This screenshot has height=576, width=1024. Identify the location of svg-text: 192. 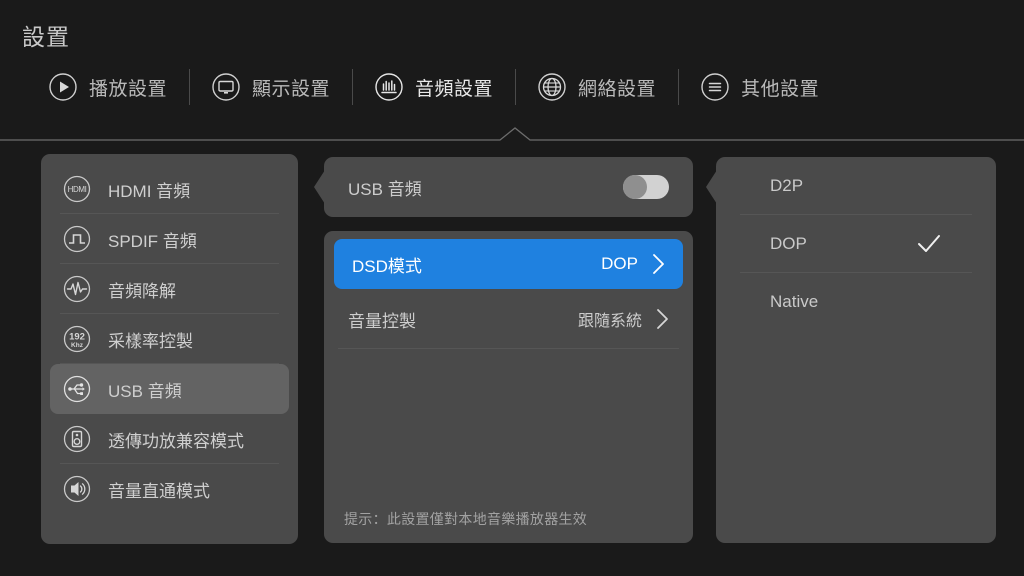
(77, 337).